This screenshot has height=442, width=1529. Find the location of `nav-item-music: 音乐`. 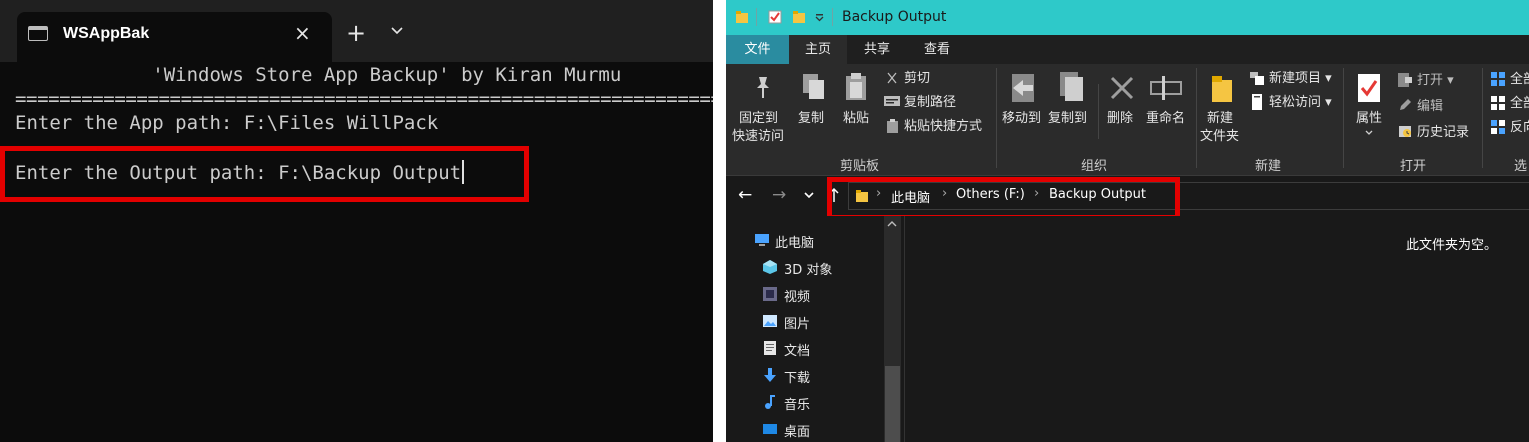

nav-item-music: 音乐 is located at coordinates (806, 402).